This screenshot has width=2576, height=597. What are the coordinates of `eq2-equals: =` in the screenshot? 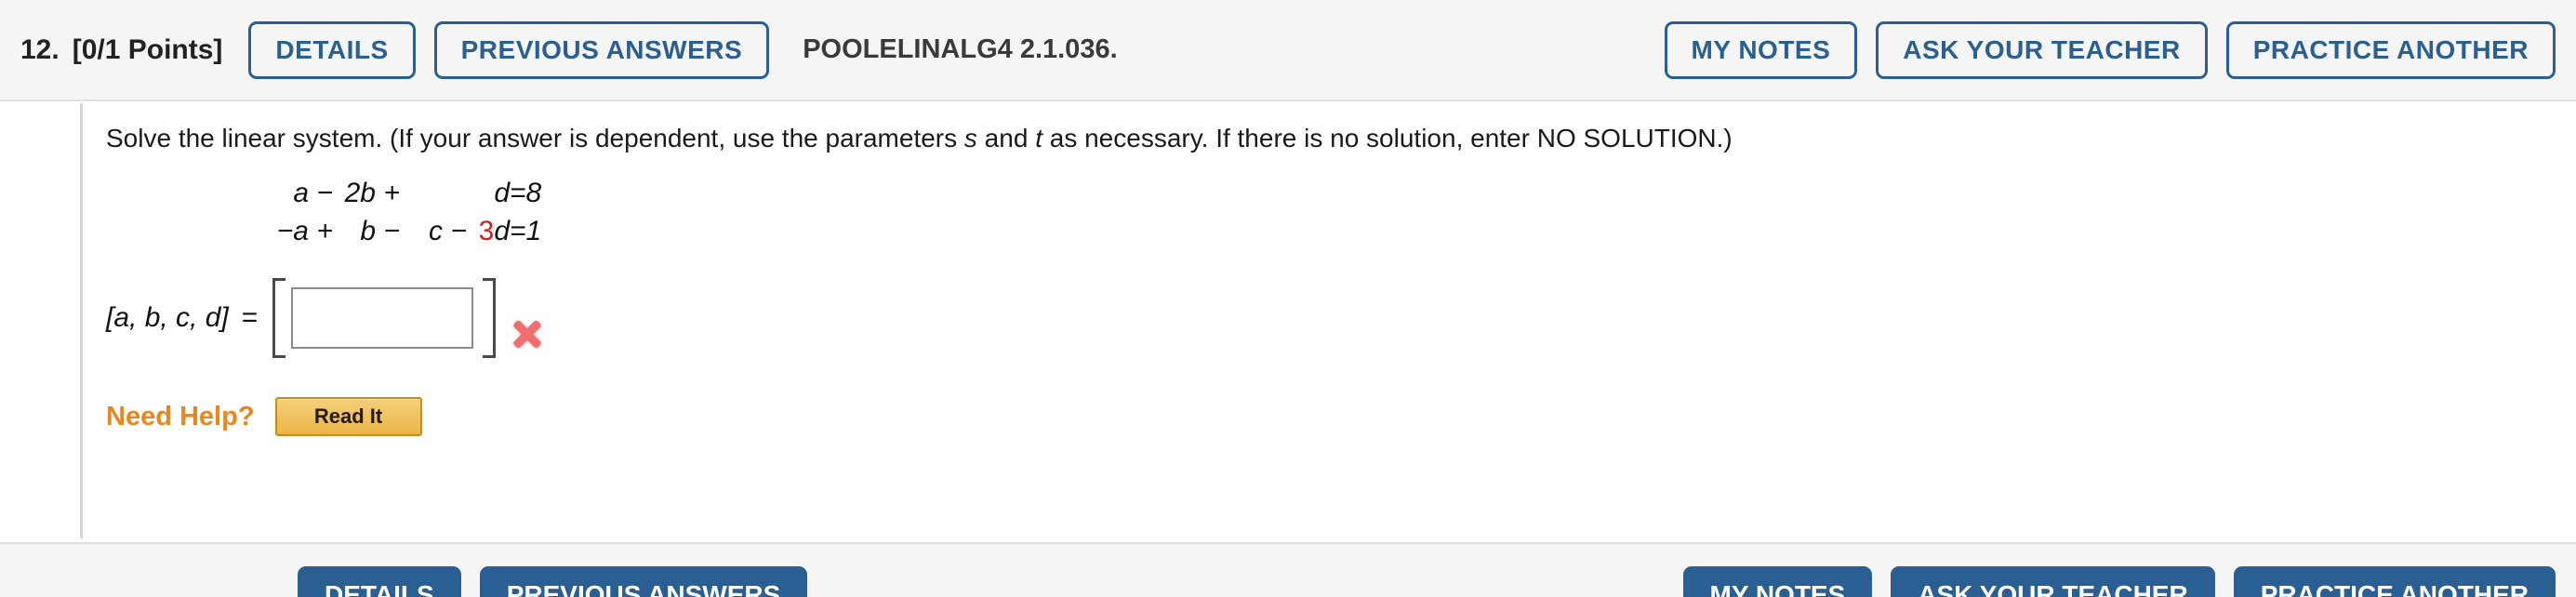 It's located at (518, 230).